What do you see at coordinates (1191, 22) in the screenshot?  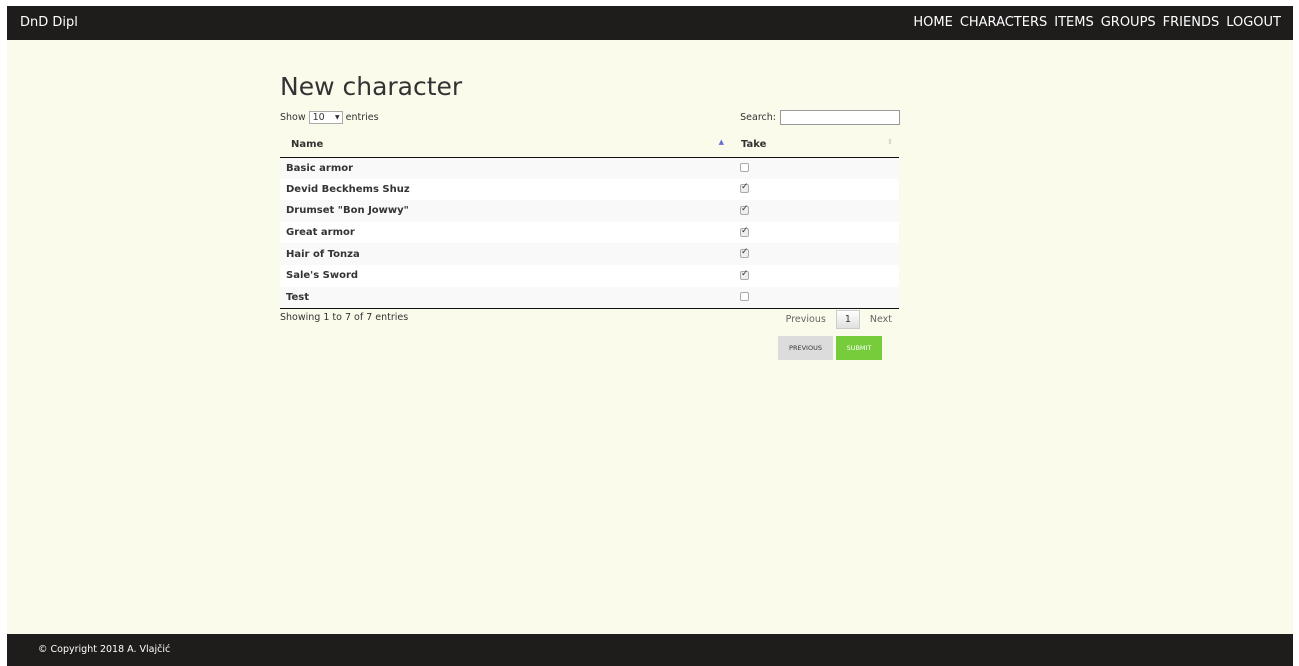 I see `nav-friends: FRIENDS` at bounding box center [1191, 22].